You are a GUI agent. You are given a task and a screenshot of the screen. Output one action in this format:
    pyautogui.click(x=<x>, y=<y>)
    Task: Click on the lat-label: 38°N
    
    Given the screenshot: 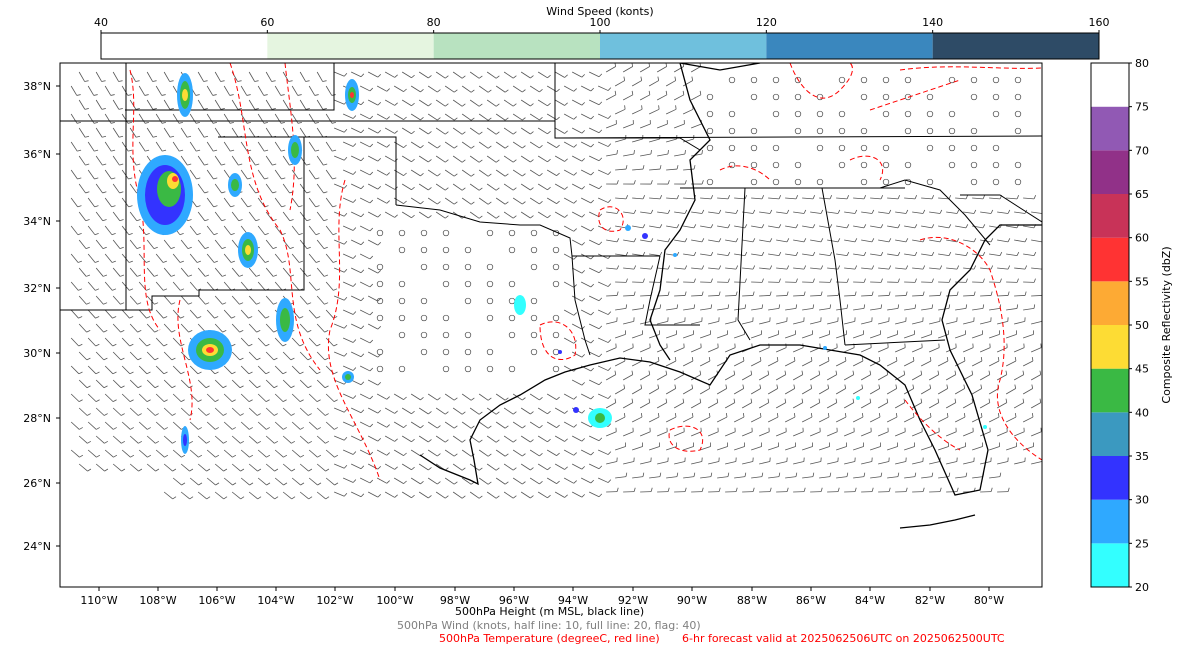 What is the action you would take?
    pyautogui.click(x=37, y=86)
    